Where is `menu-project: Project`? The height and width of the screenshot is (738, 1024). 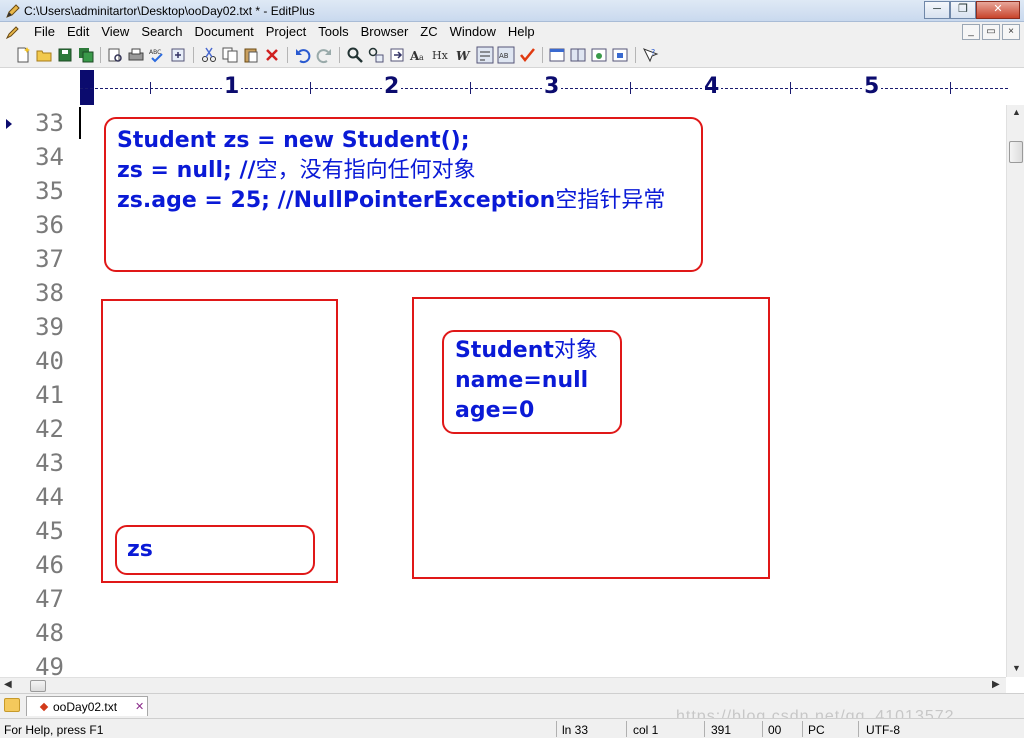
menu-project: Project is located at coordinates (286, 32).